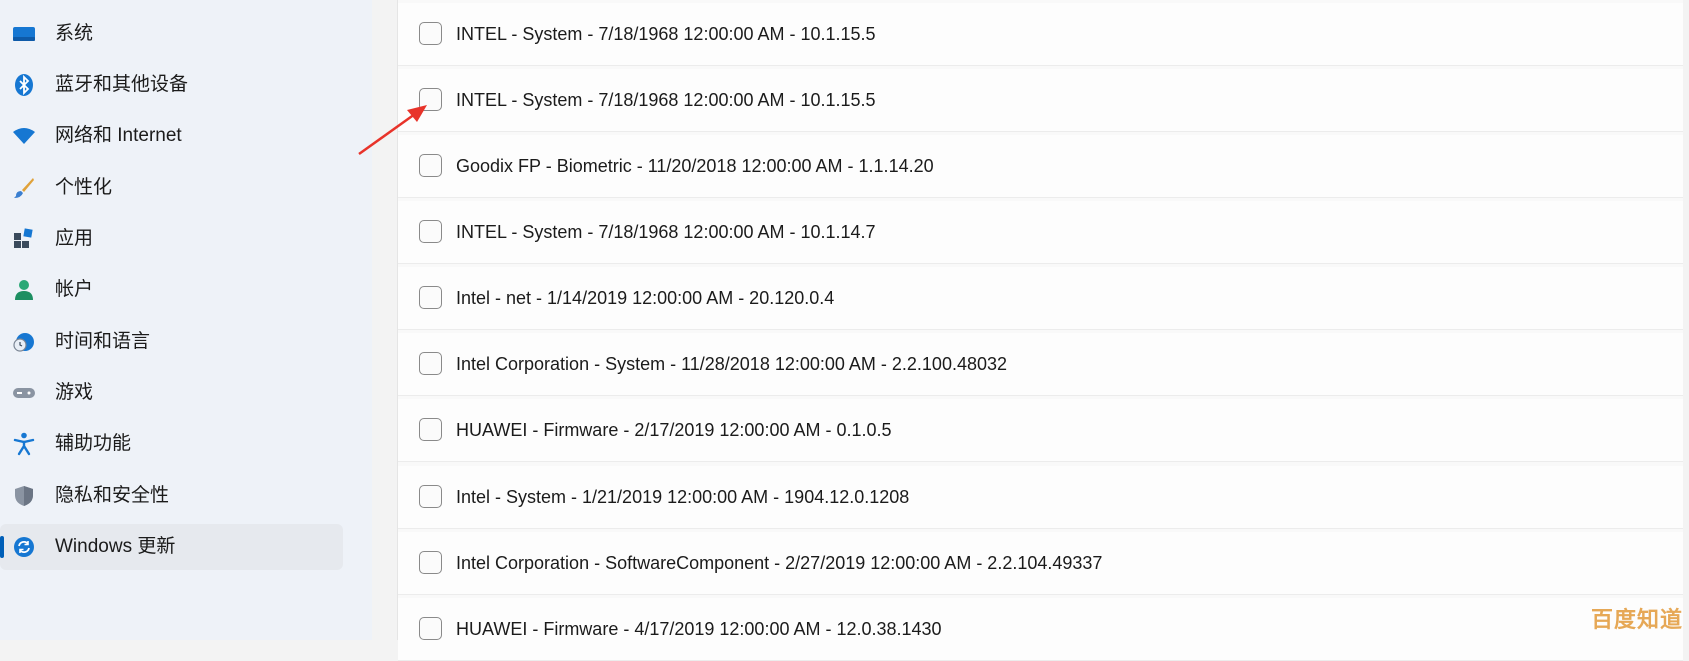  I want to click on apps-icon, so click(24, 239).